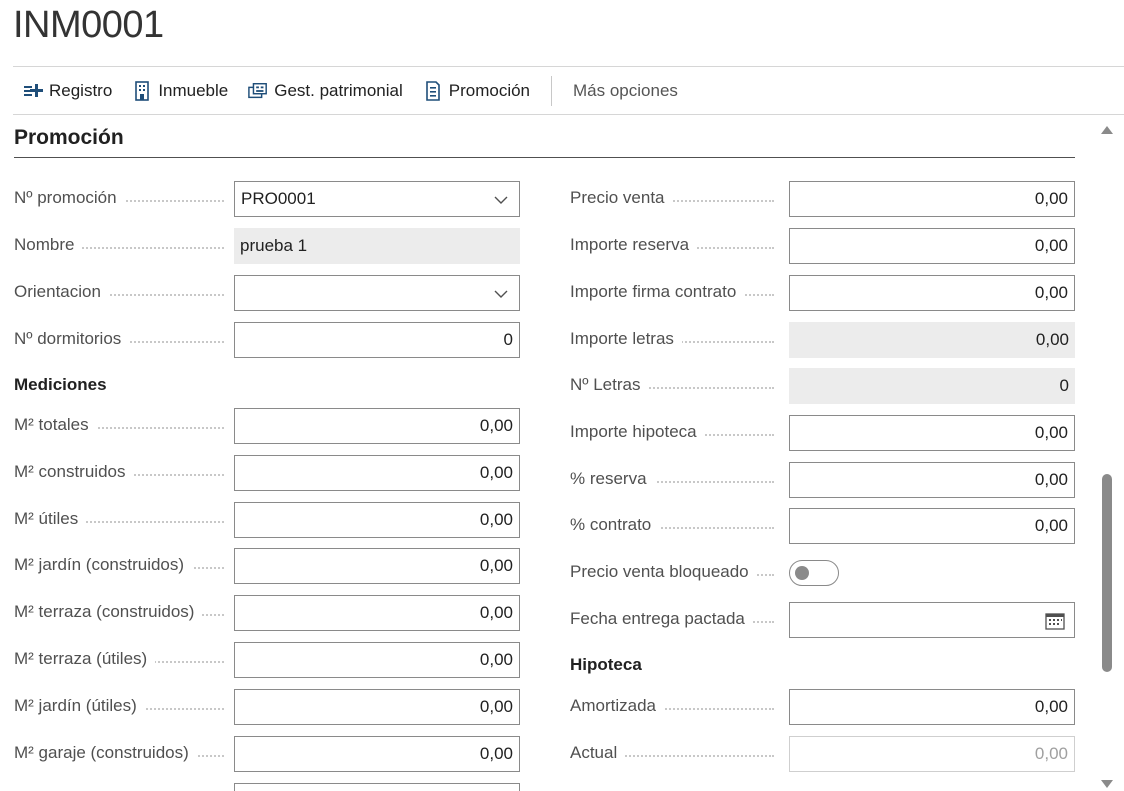 This screenshot has height=791, width=1124. Describe the element at coordinates (88, 25) in the screenshot. I see `page-title: INM0001` at that location.